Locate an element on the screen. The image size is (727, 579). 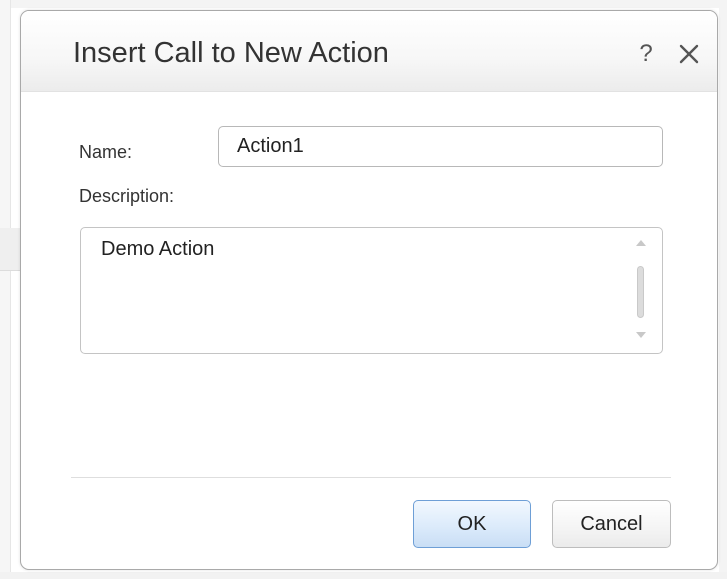
close-icon is located at coordinates (689, 54).